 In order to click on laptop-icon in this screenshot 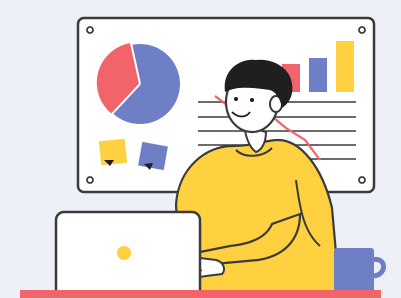, I will do `click(128, 254)`.